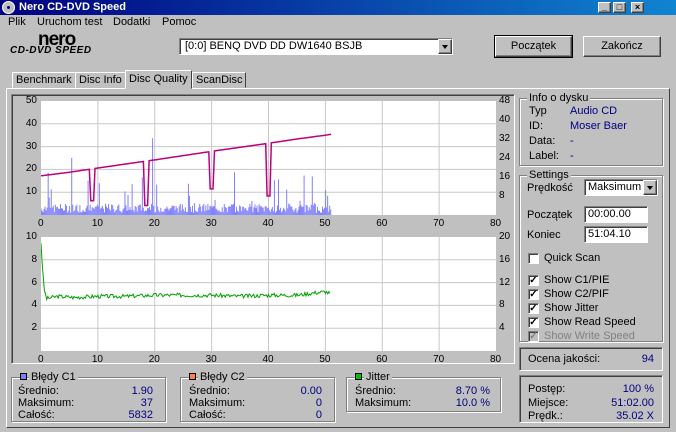 The height and width of the screenshot is (432, 676). Describe the element at coordinates (274, 46) in the screenshot. I see `drive-select-value: [0:0] BENQ DVD DD DW1640 BSJB` at that location.